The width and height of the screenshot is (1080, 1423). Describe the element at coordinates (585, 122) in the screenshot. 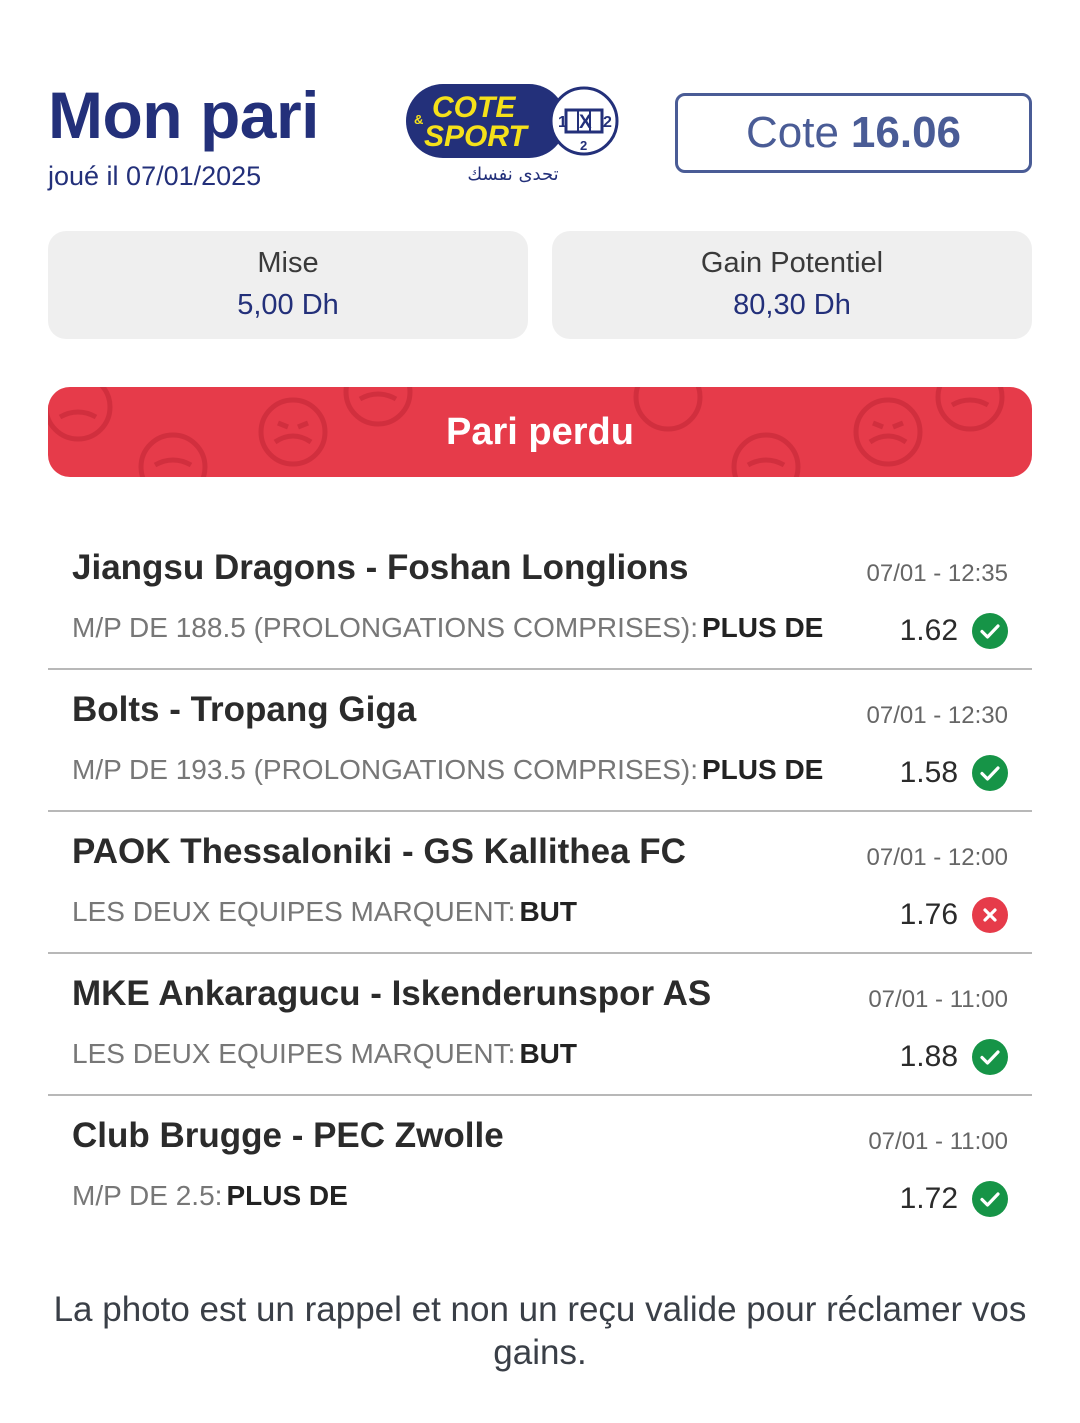

I see `logo-grid-x: X` at that location.